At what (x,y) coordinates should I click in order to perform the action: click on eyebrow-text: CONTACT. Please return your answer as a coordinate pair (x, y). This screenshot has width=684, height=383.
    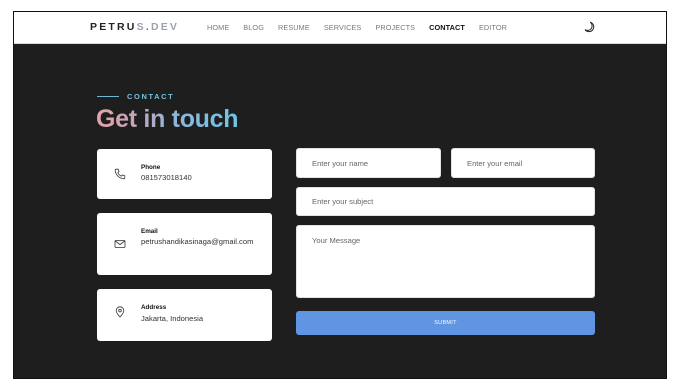
    Looking at the image, I should click on (151, 96).